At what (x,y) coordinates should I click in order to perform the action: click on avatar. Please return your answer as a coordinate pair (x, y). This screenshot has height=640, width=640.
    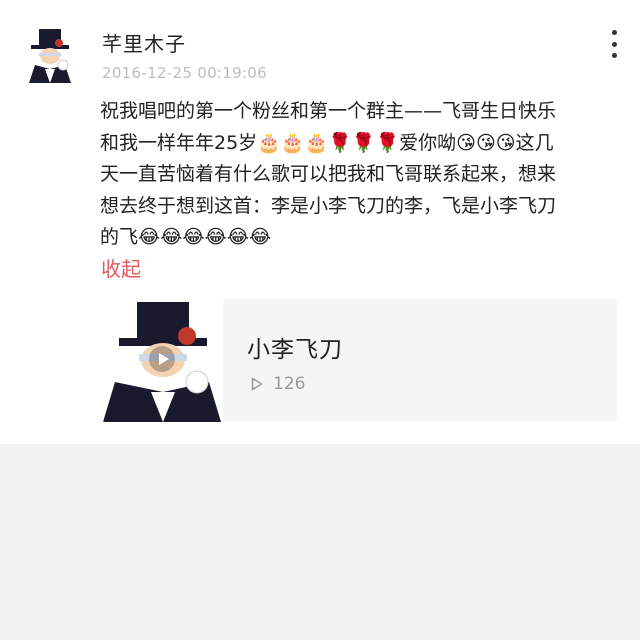
    Looking at the image, I should click on (50, 55).